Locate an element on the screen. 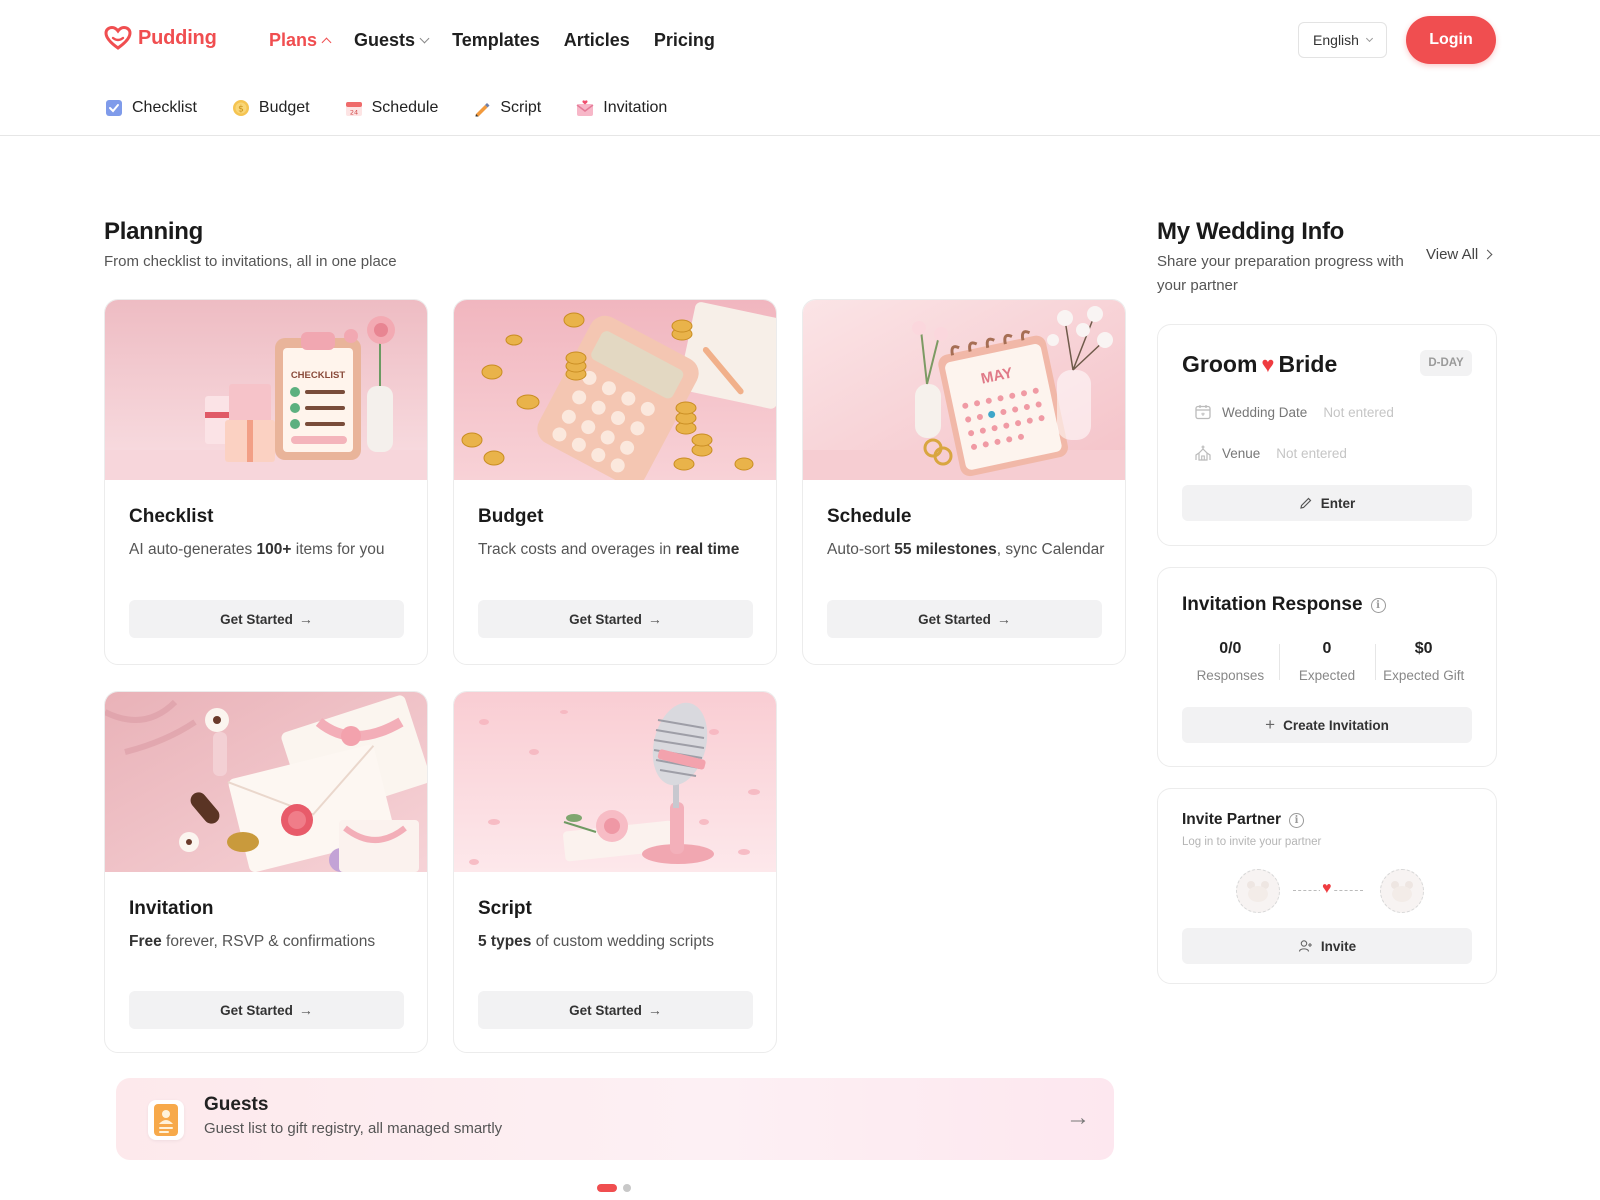 The image size is (1600, 1200). chevron-up-icon is located at coordinates (326, 42).